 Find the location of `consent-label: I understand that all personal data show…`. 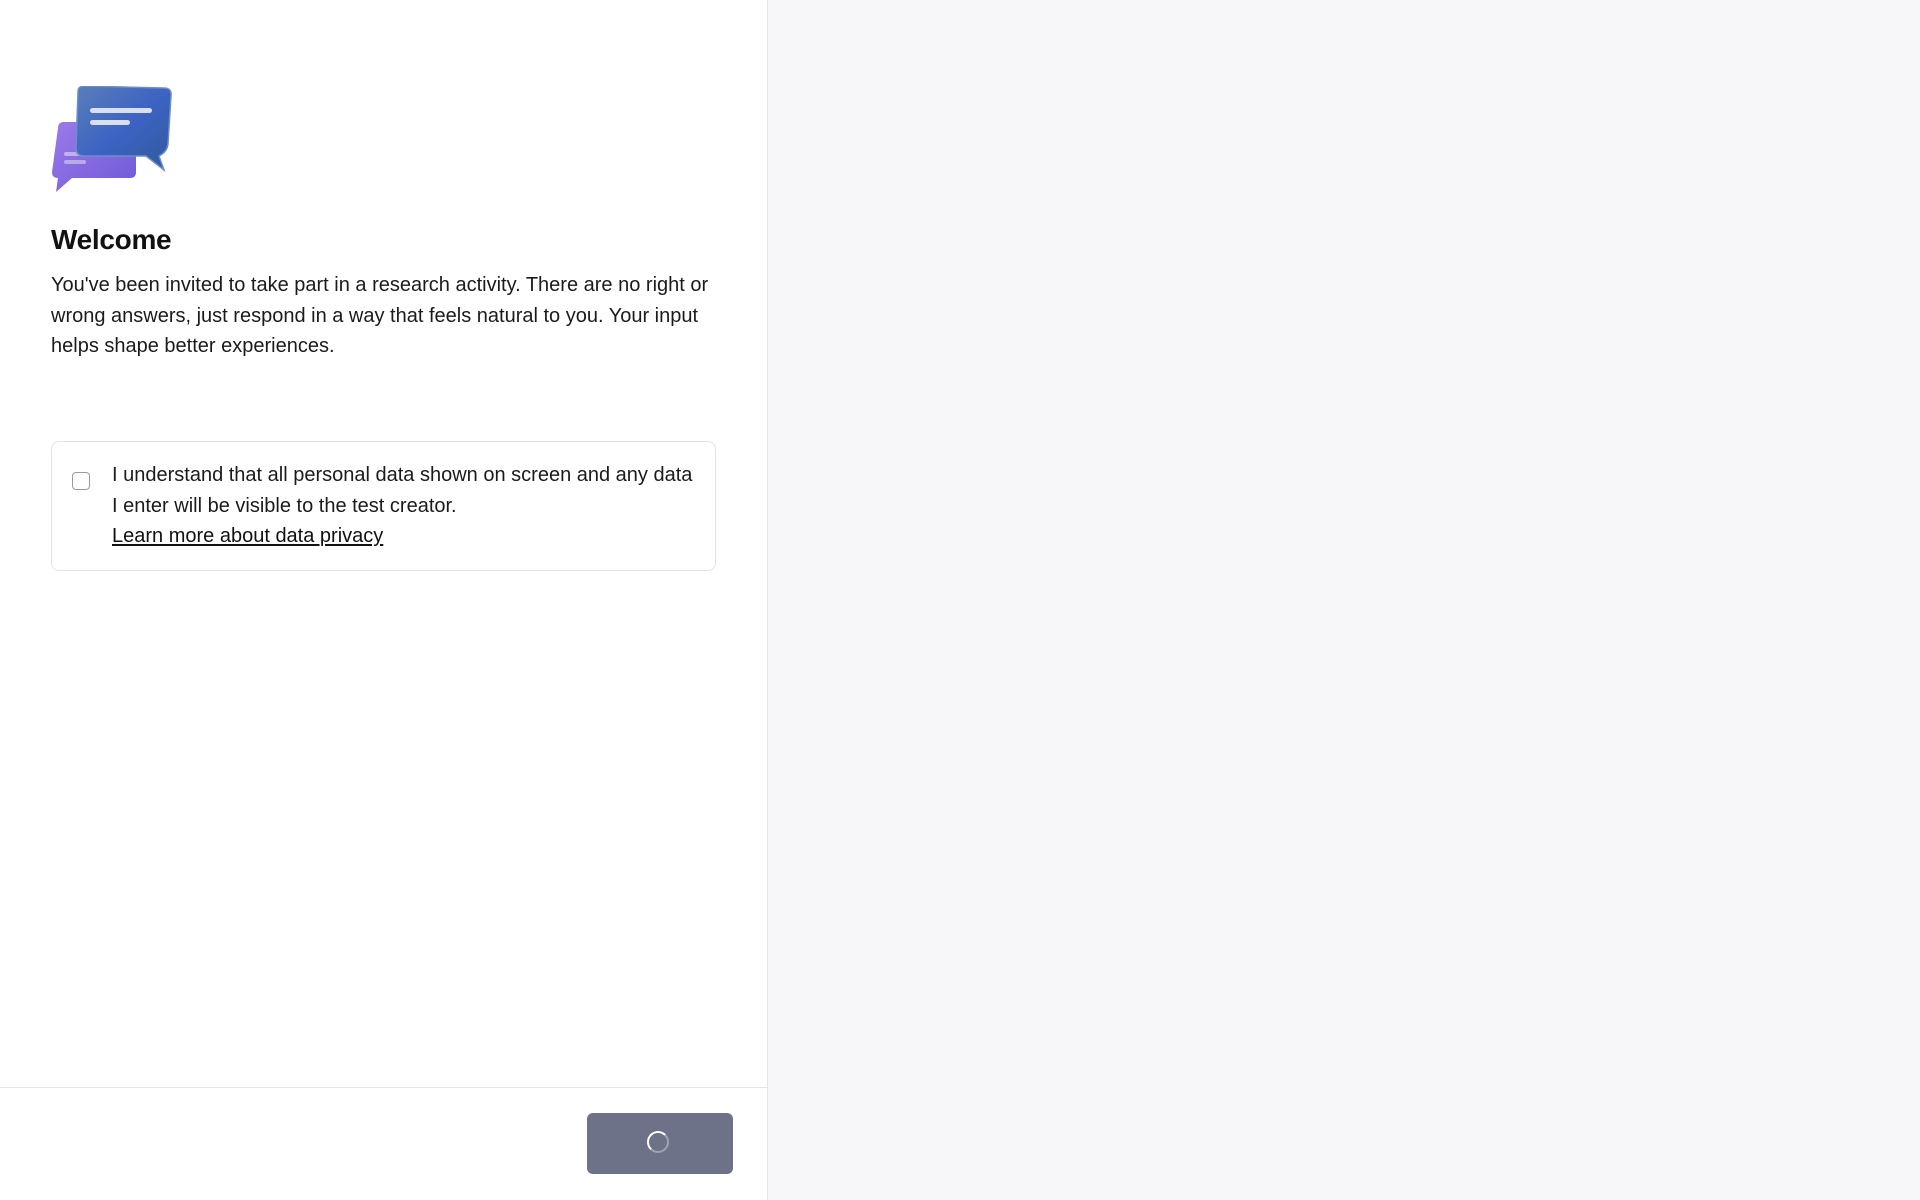

consent-label: I understand that all personal data show… is located at coordinates (409, 506).